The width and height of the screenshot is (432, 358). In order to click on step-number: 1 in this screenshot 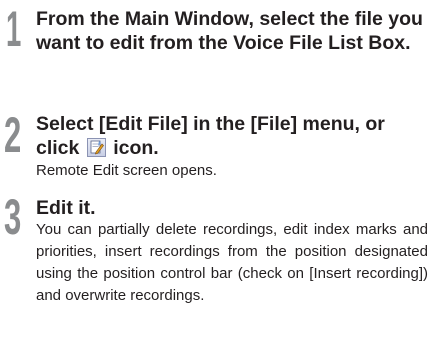, I will do `click(13, 29)`.